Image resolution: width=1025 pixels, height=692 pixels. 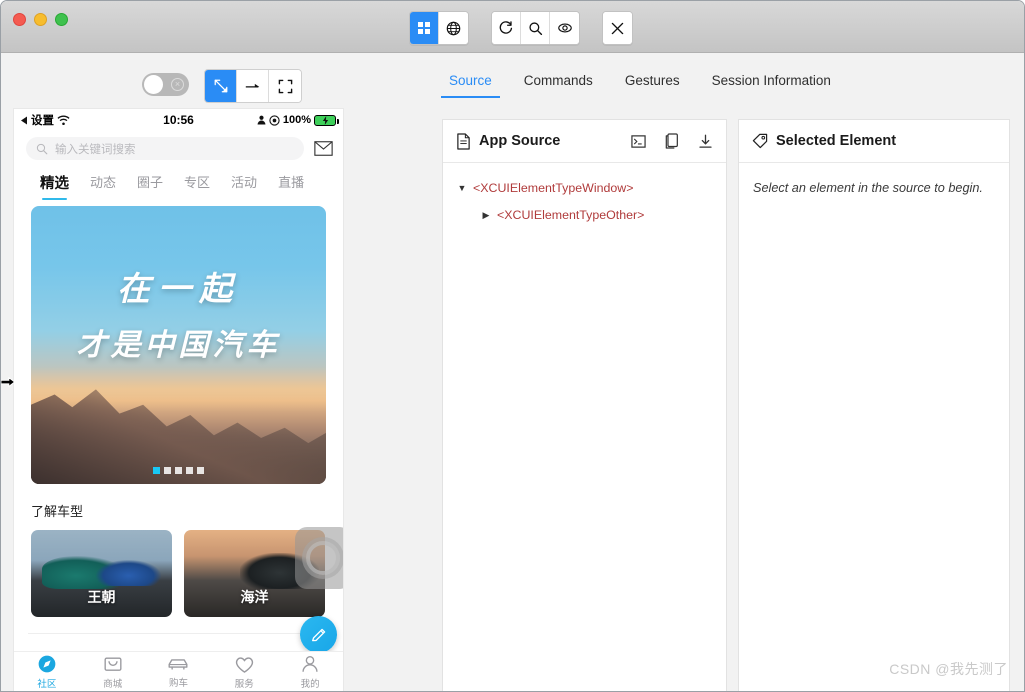 I want to click on toggle-knob, so click(x=153, y=84).